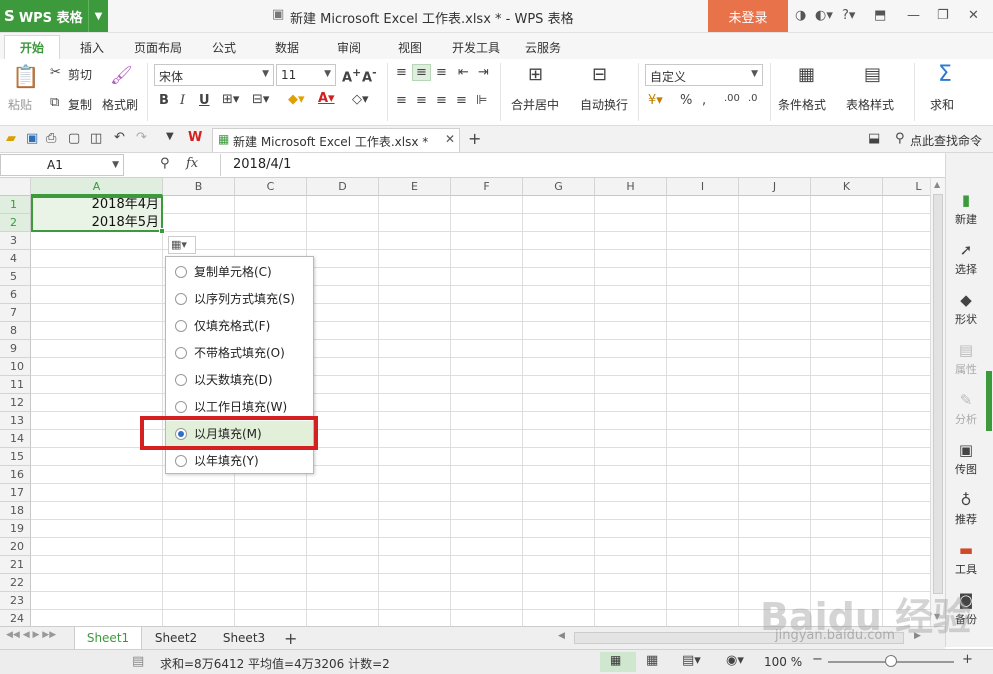 This screenshot has height=674, width=993. I want to click on formula-input: 2018/4/1, so click(582, 165).